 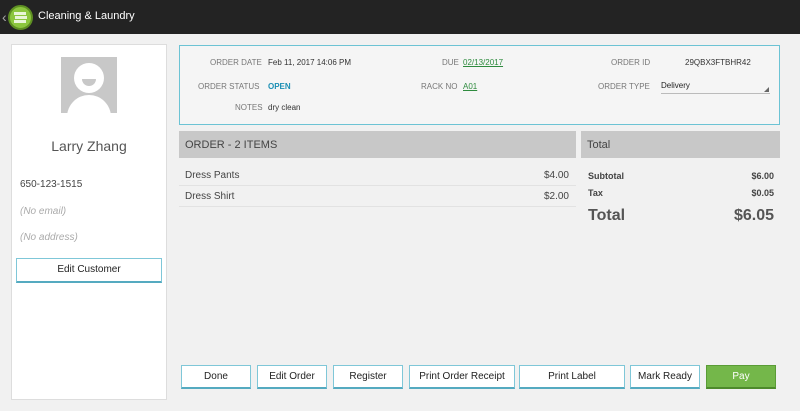 What do you see at coordinates (762, 193) in the screenshot?
I see `tax-value: $0.05` at bounding box center [762, 193].